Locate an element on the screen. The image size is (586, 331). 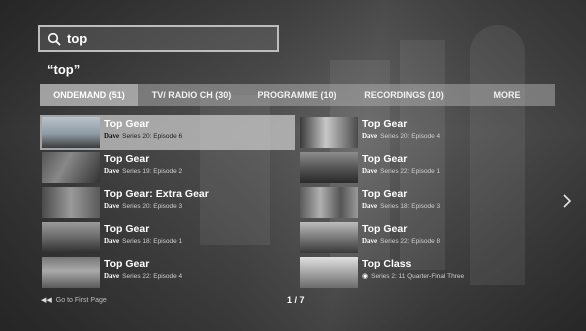
result-title: Top Class is located at coordinates (387, 264).